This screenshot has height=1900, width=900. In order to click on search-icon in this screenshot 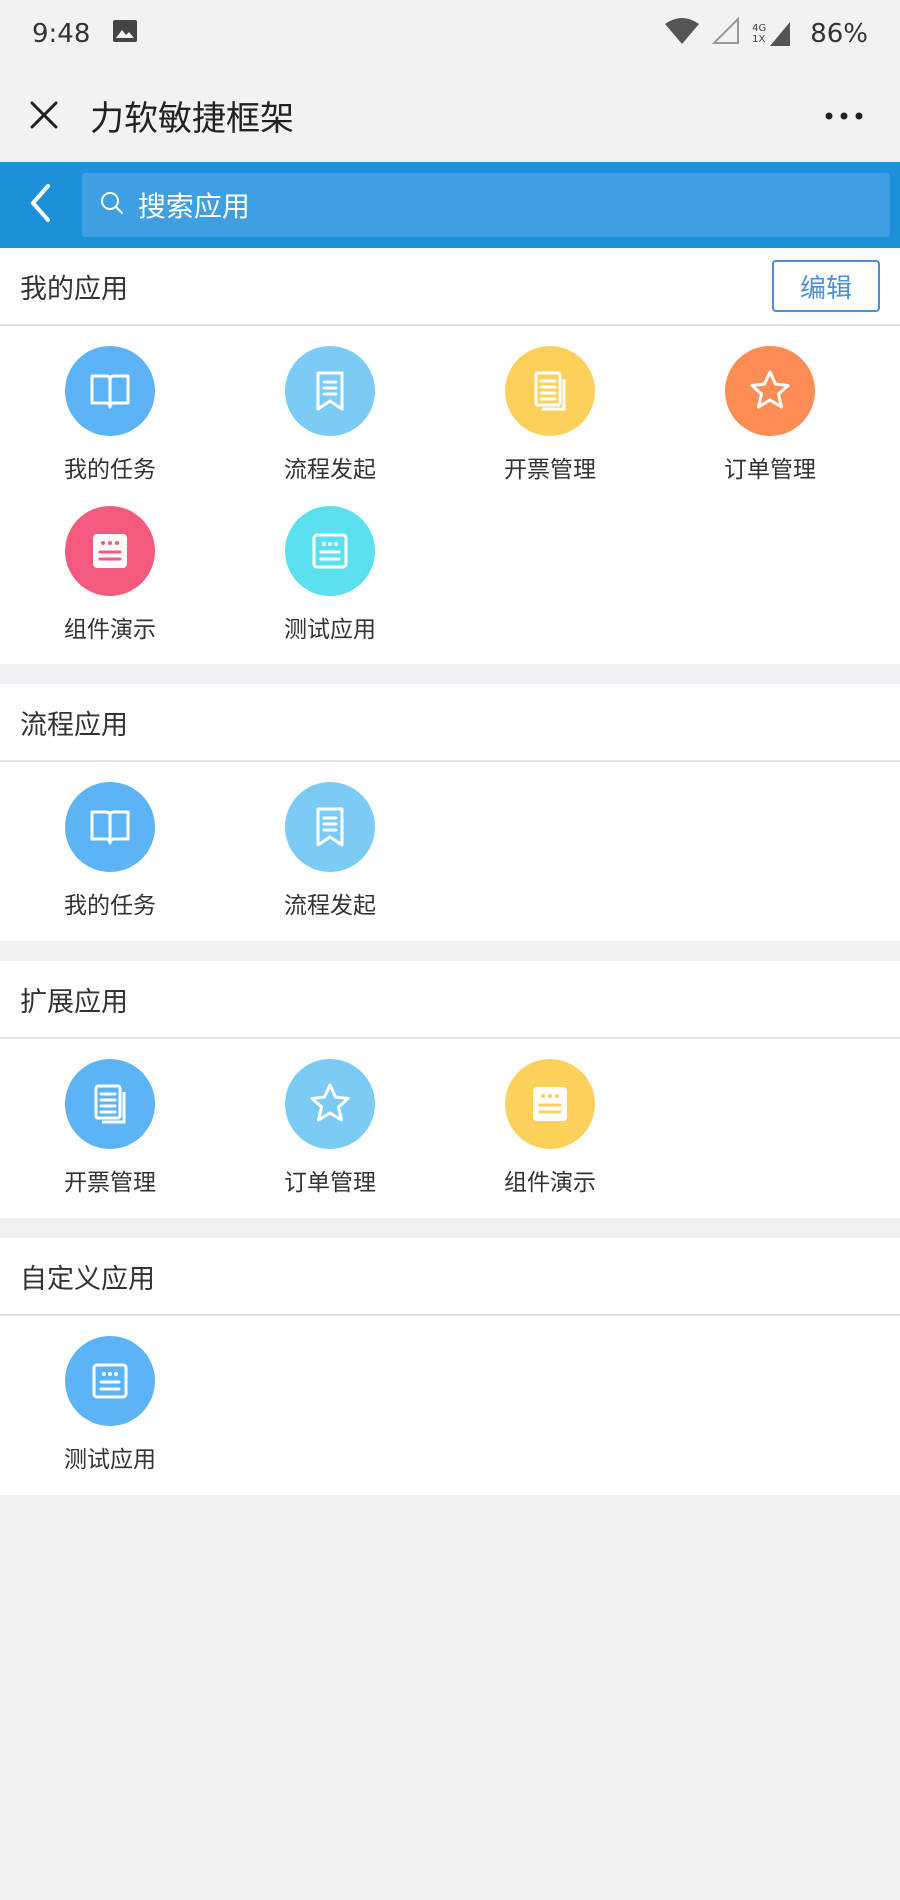, I will do `click(112, 205)`.